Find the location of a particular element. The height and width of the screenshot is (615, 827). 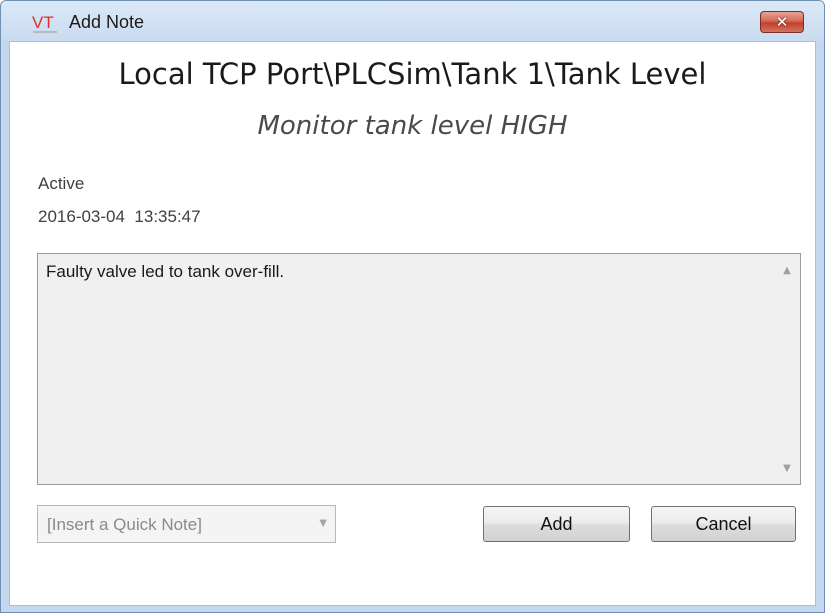

tag-path-title: Local TCP Port\PLCSim\Tank 1\Tank Level is located at coordinates (412, 74).